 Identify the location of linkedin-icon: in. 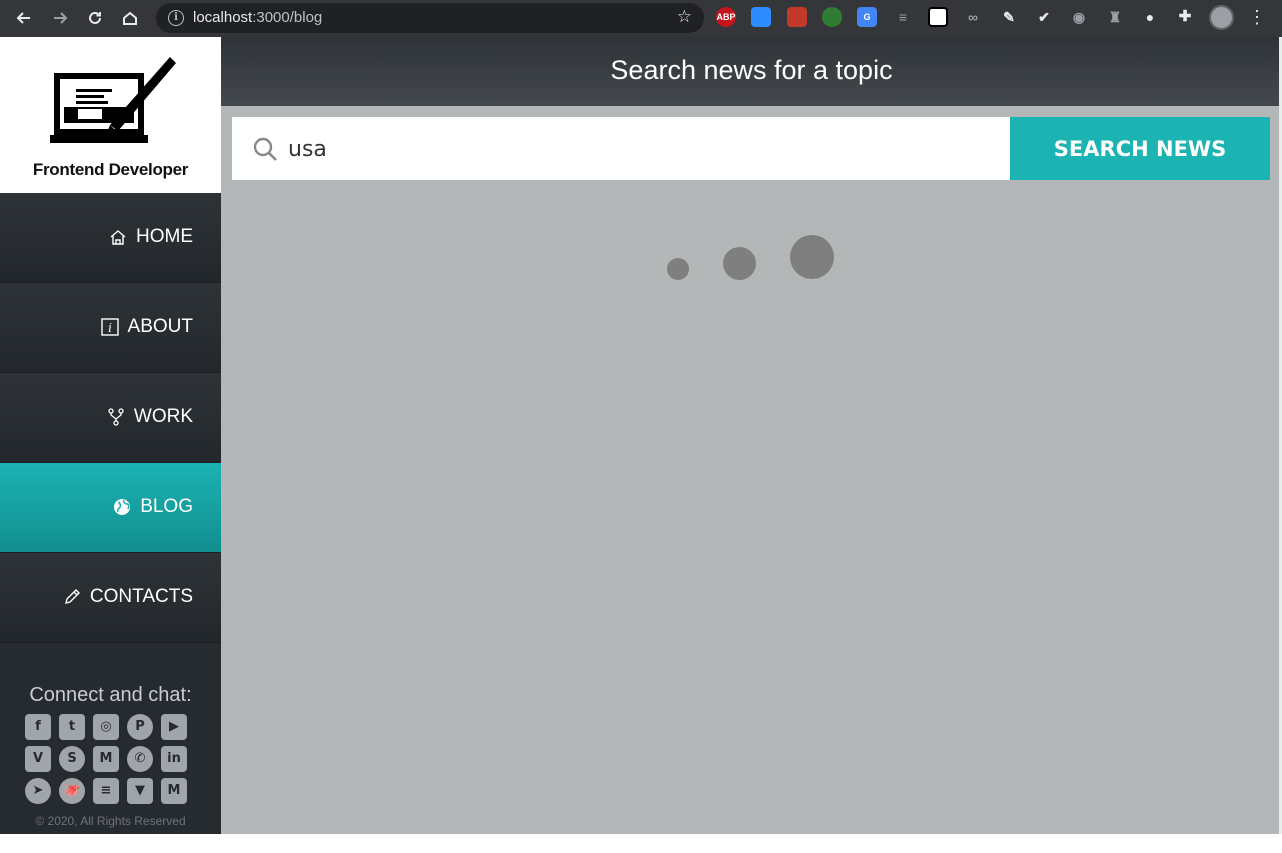
(174, 759).